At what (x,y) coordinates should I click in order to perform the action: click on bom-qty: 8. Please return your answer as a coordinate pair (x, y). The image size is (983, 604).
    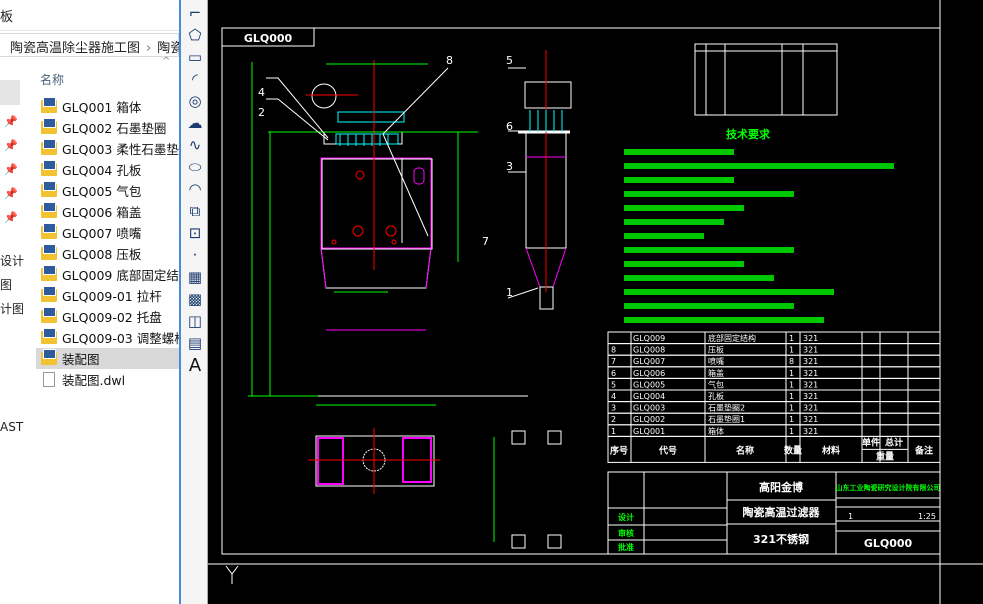
    Looking at the image, I should click on (791, 361).